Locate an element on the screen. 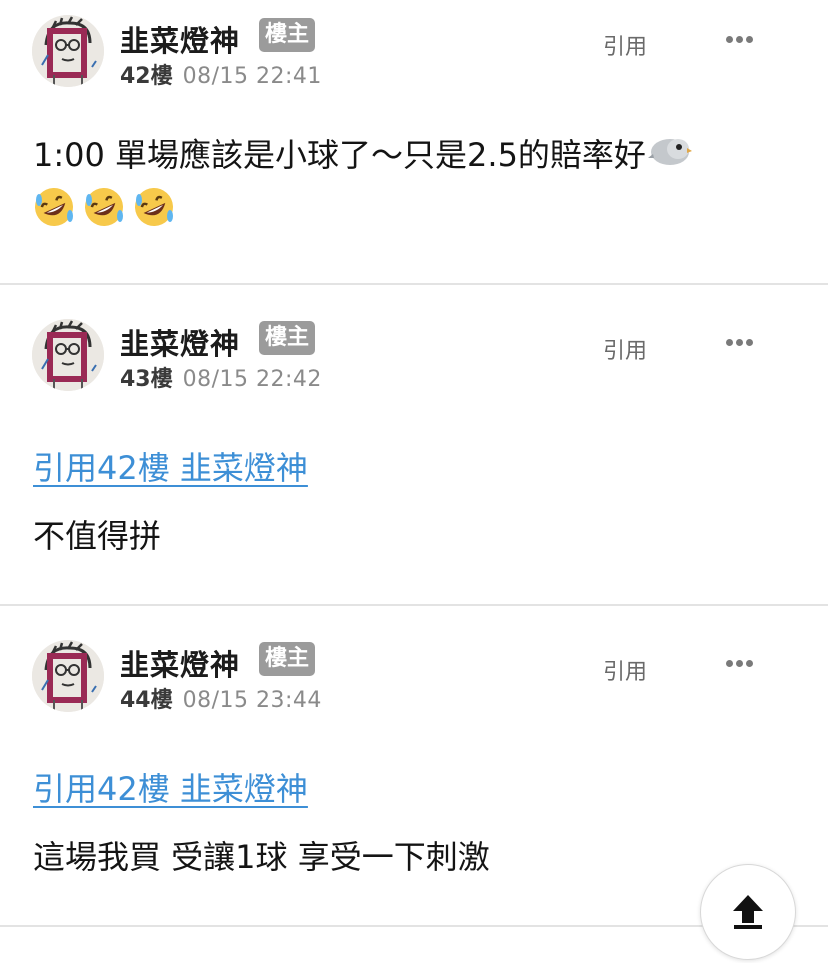 This screenshot has width=828, height=963. post-time: 08/15 23:44 is located at coordinates (252, 700).